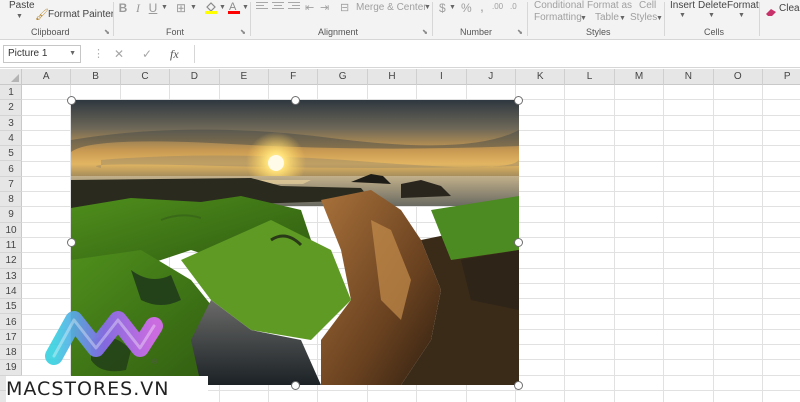 The image size is (800, 402). What do you see at coordinates (72, 54) in the screenshot?
I see `name-box-dropdown-icon: ▼` at bounding box center [72, 54].